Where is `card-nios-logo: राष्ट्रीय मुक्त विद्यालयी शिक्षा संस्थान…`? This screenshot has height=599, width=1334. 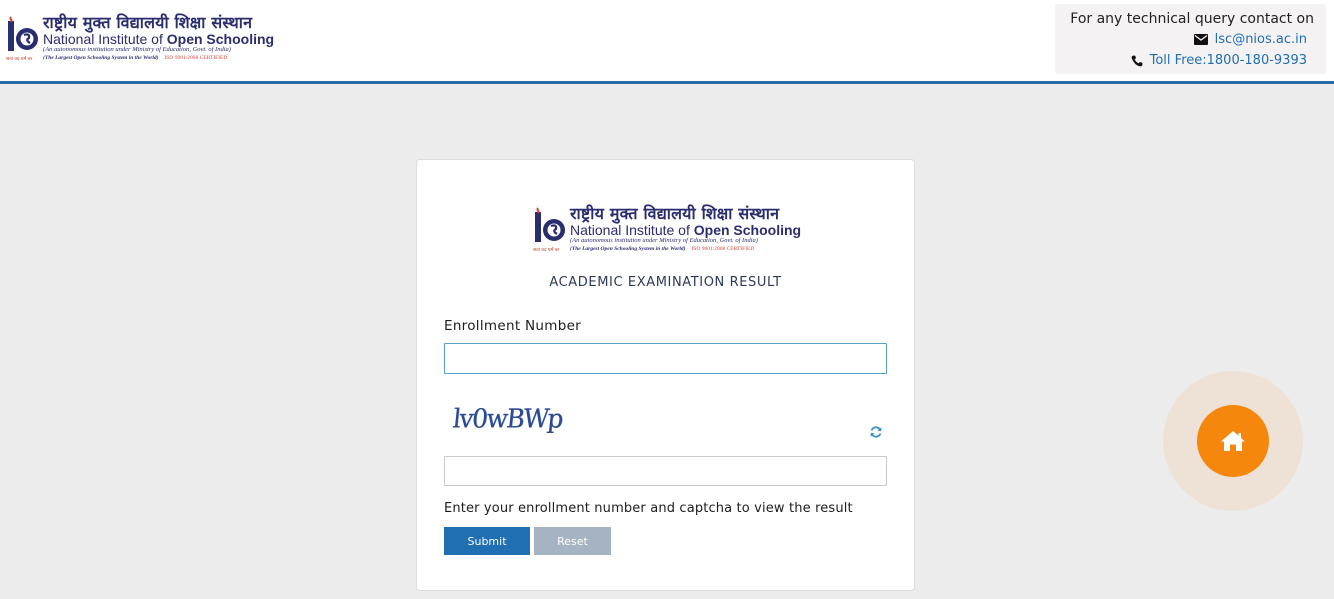
card-nios-logo: राष्ट्रीय मुक्त विद्यालयी शिक्षा संस्थान… is located at coordinates (667, 229).